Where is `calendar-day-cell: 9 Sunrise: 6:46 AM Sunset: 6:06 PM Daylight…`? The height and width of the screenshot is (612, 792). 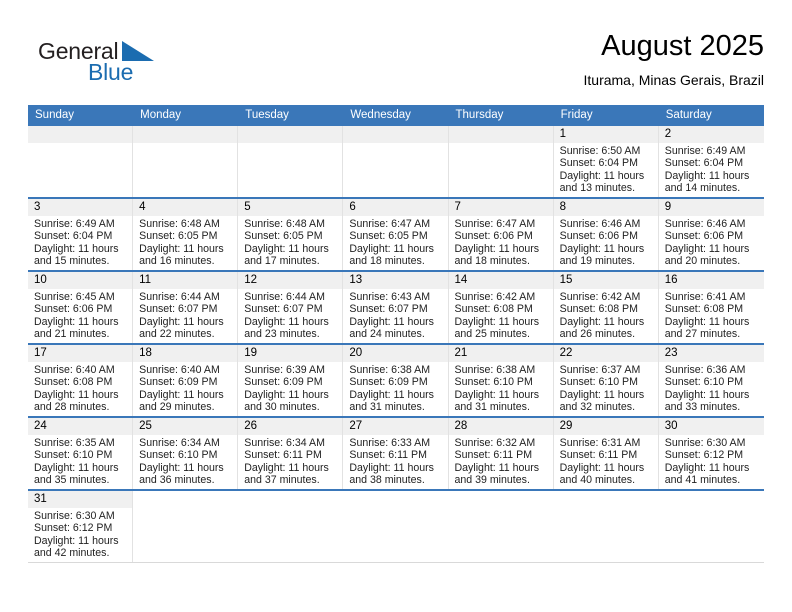 calendar-day-cell: 9 Sunrise: 6:46 AM Sunset: 6:06 PM Daylight… is located at coordinates (711, 234).